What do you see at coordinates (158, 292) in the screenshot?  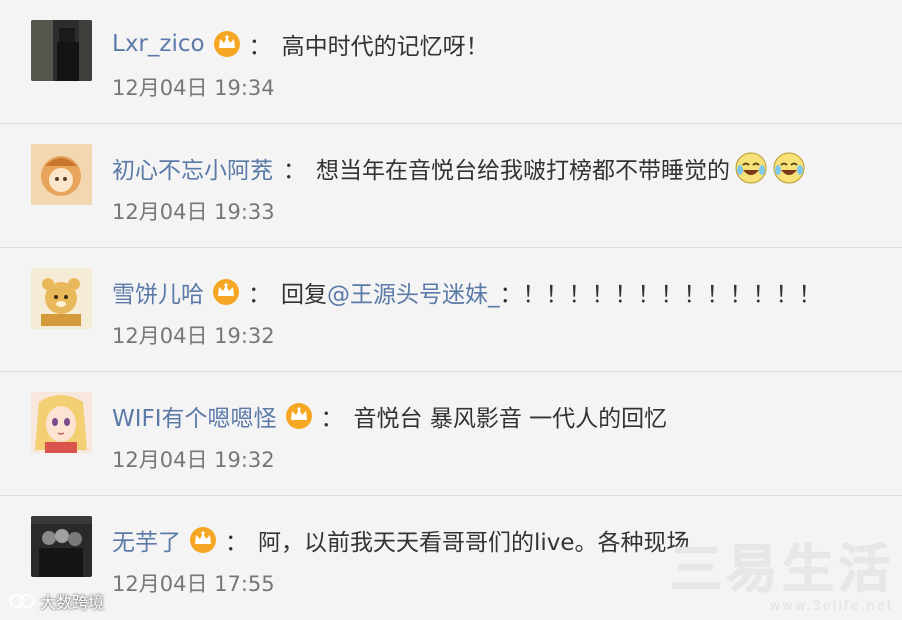 I see `username-link: 雪饼儿哈` at bounding box center [158, 292].